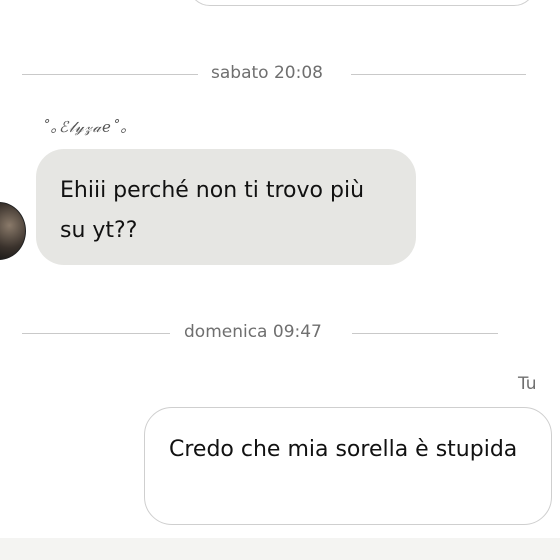 The height and width of the screenshot is (560, 560). What do you see at coordinates (280, 549) in the screenshot?
I see `composer-area-edge` at bounding box center [280, 549].